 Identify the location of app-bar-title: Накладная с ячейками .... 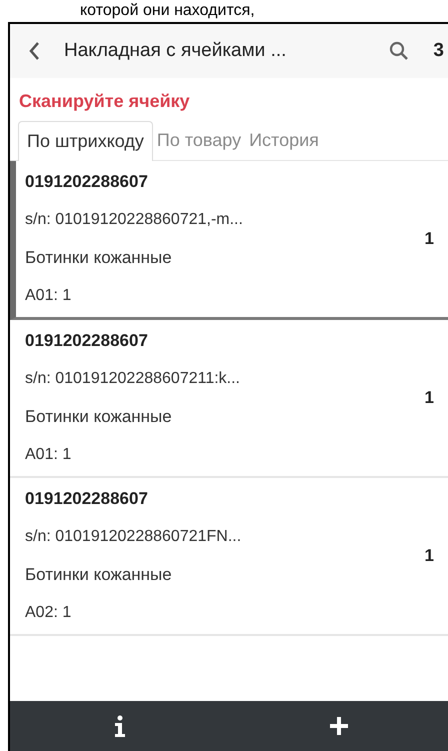
(175, 50).